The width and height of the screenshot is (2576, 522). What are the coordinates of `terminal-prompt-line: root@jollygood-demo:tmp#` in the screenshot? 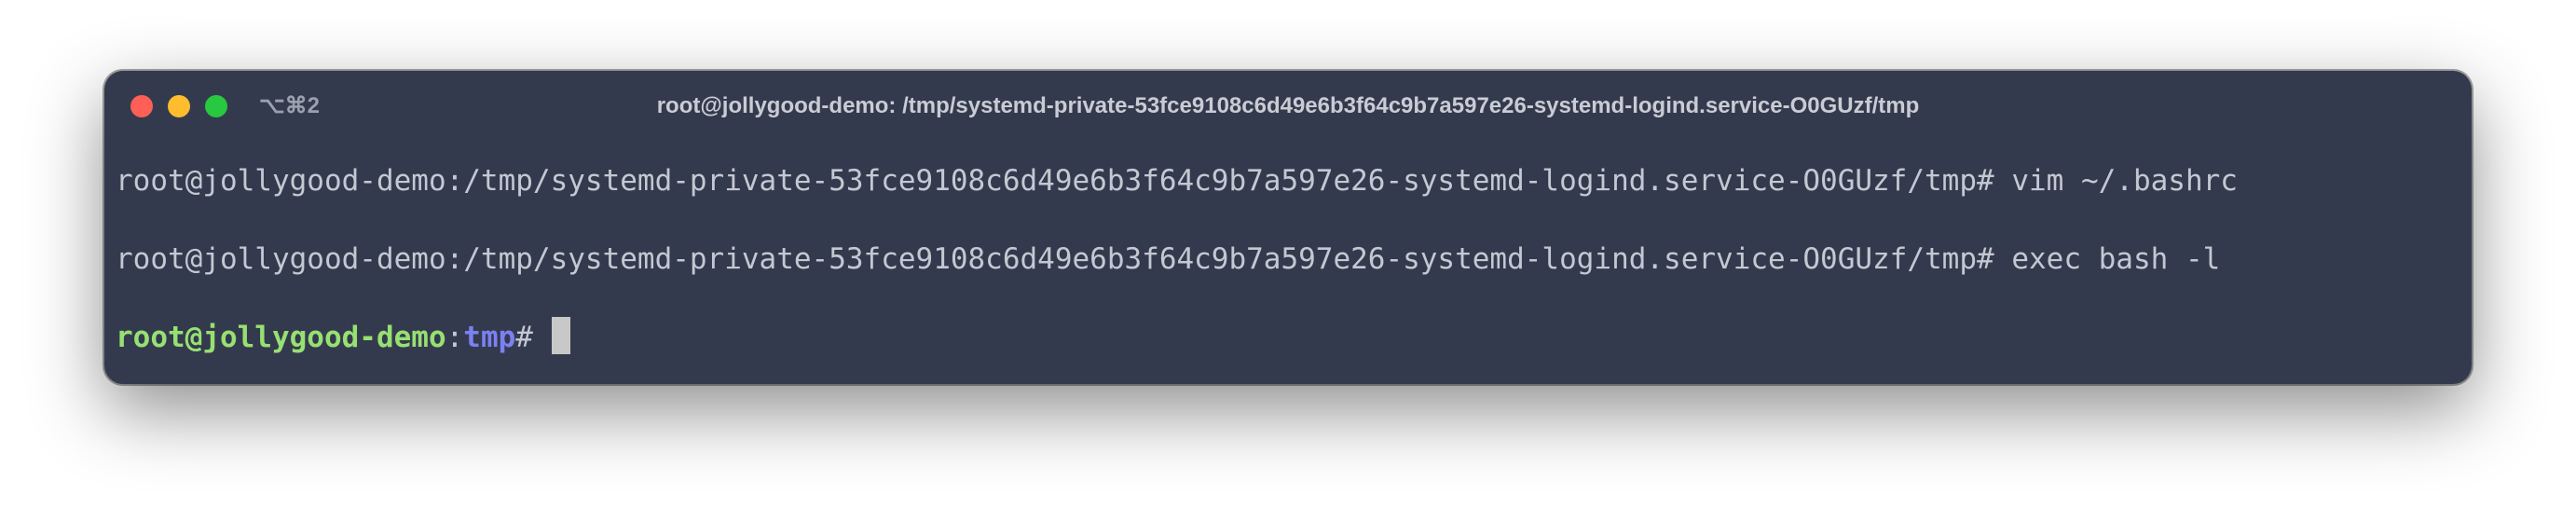 It's located at (343, 337).